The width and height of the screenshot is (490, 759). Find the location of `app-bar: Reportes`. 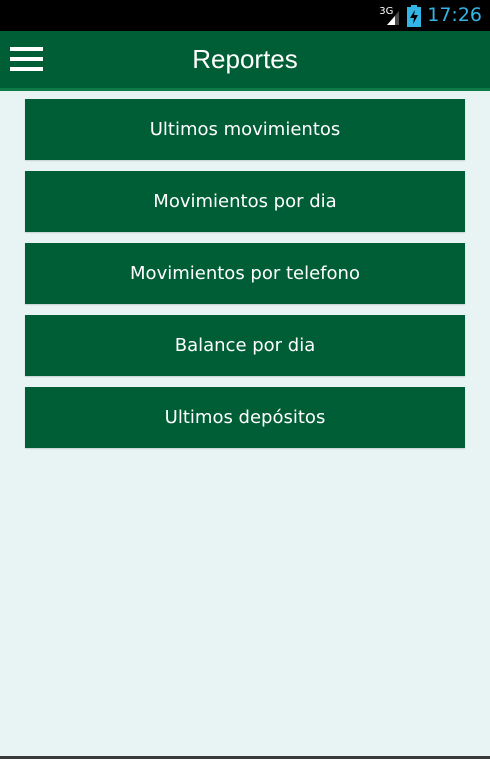

app-bar: Reportes is located at coordinates (245, 61).